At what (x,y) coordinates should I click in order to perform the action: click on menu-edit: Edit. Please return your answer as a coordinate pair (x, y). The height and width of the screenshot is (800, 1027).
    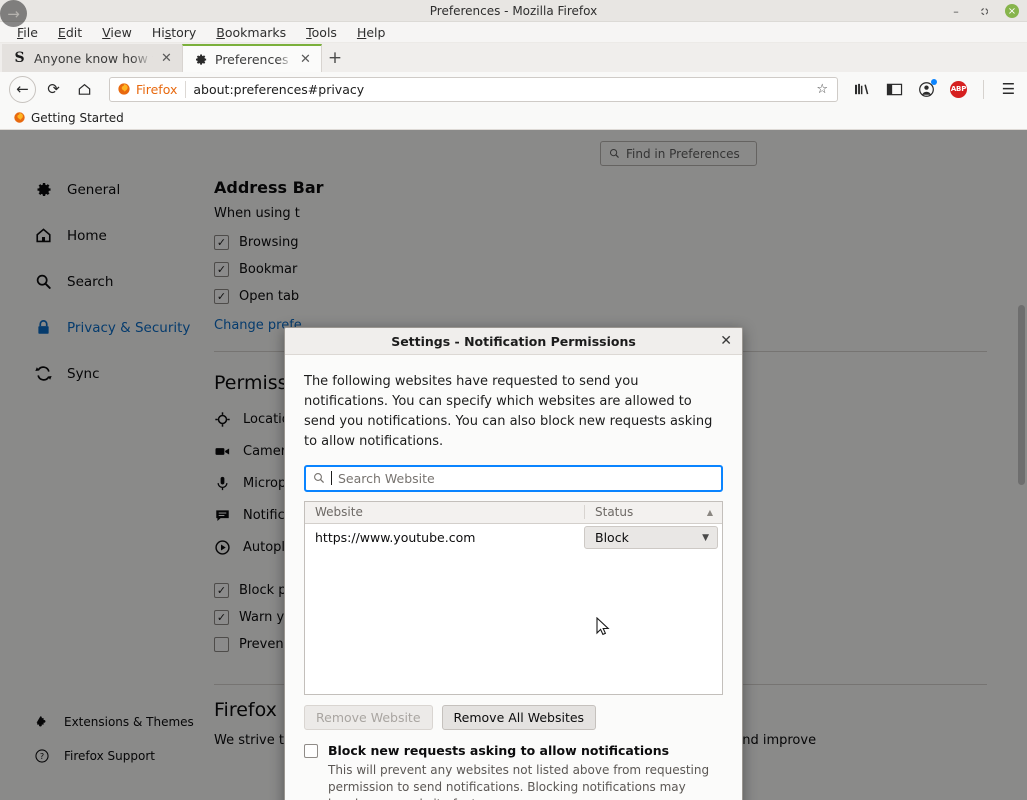
    Looking at the image, I should click on (70, 32).